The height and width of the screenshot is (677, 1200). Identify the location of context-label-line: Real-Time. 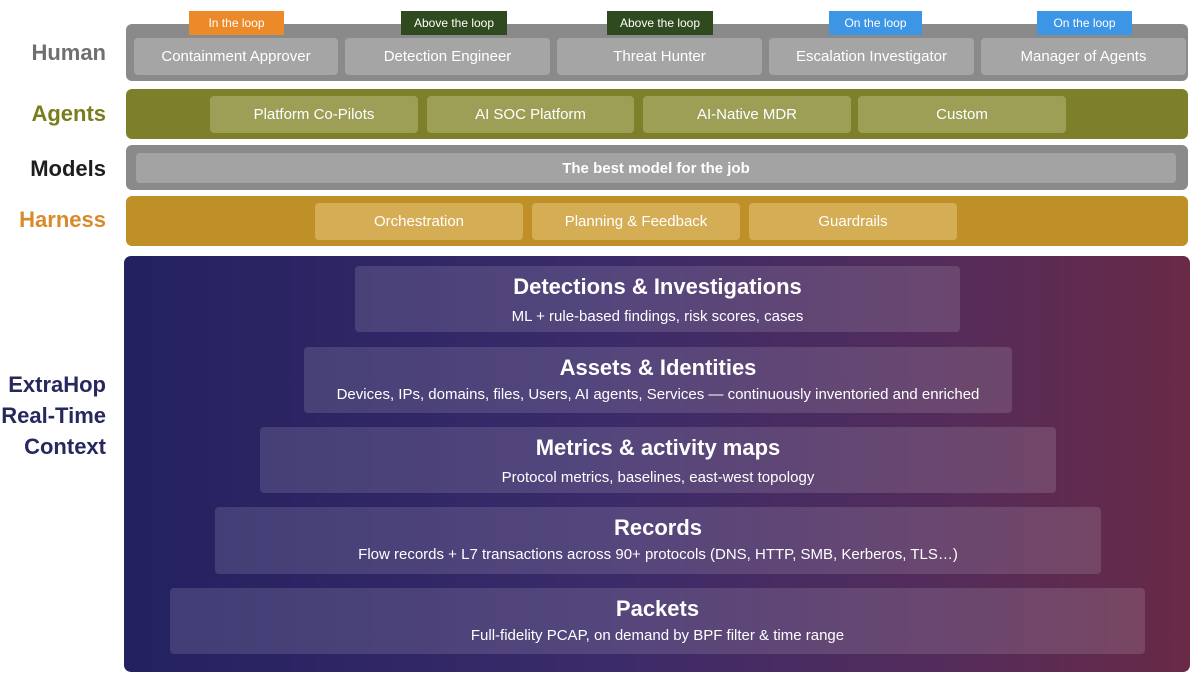
(53, 415).